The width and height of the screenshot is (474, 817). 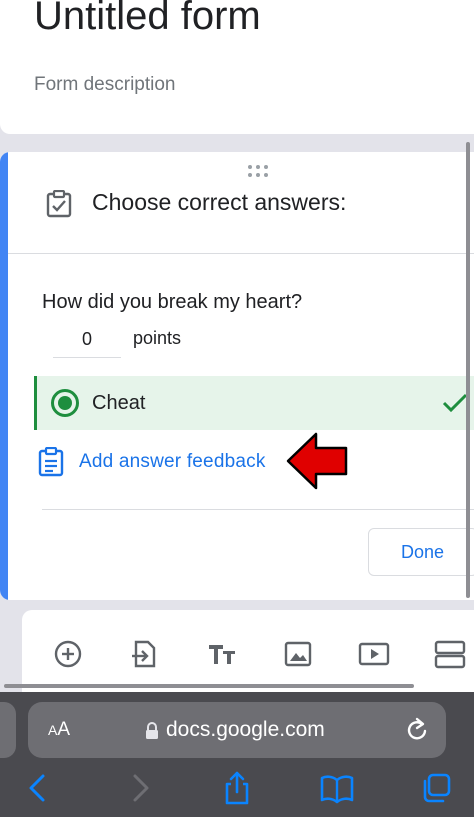 What do you see at coordinates (245, 730) in the screenshot?
I see `url-text: docs.google.com` at bounding box center [245, 730].